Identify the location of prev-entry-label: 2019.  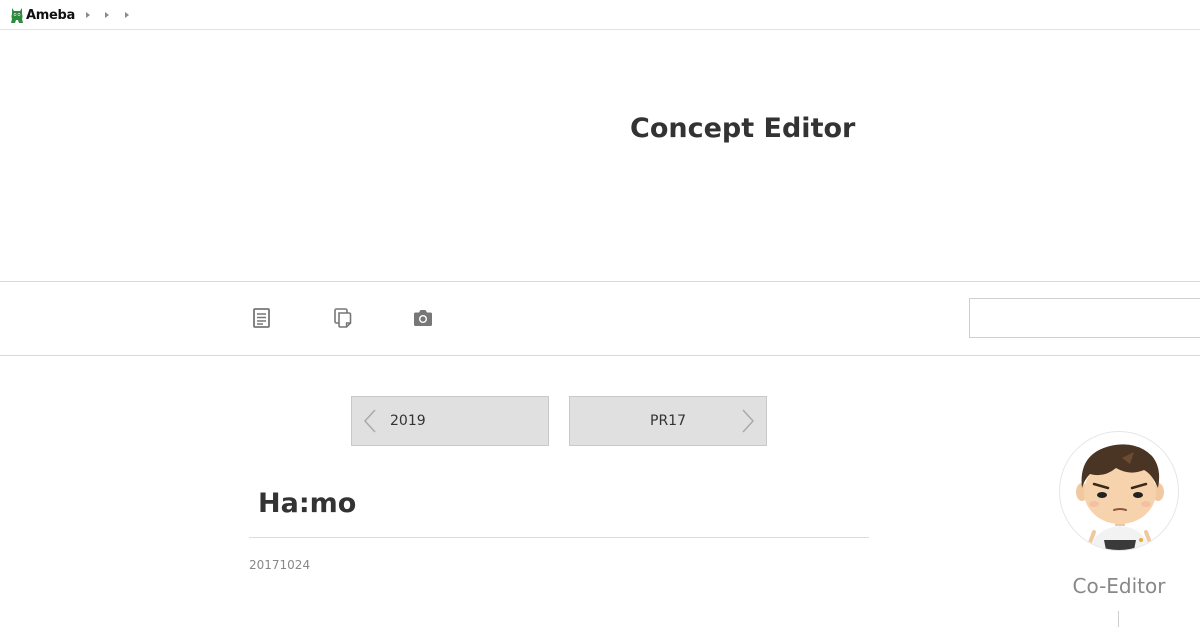
(408, 421).